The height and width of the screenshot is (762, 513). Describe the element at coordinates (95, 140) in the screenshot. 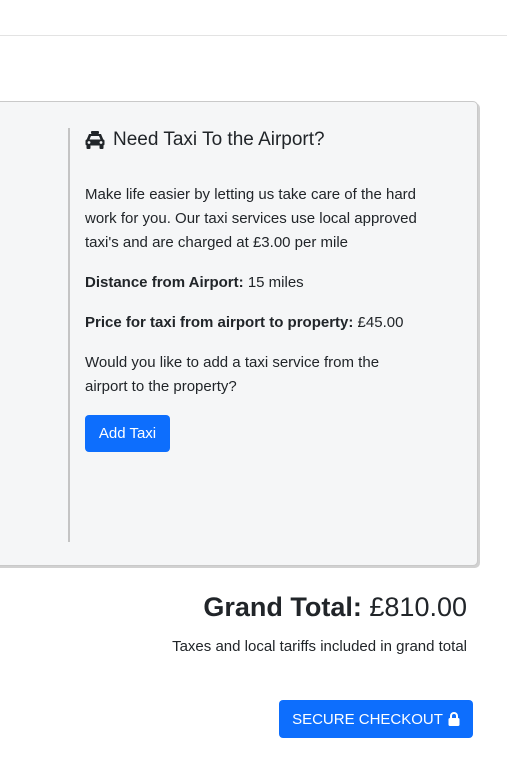

I see `taxi-icon` at that location.